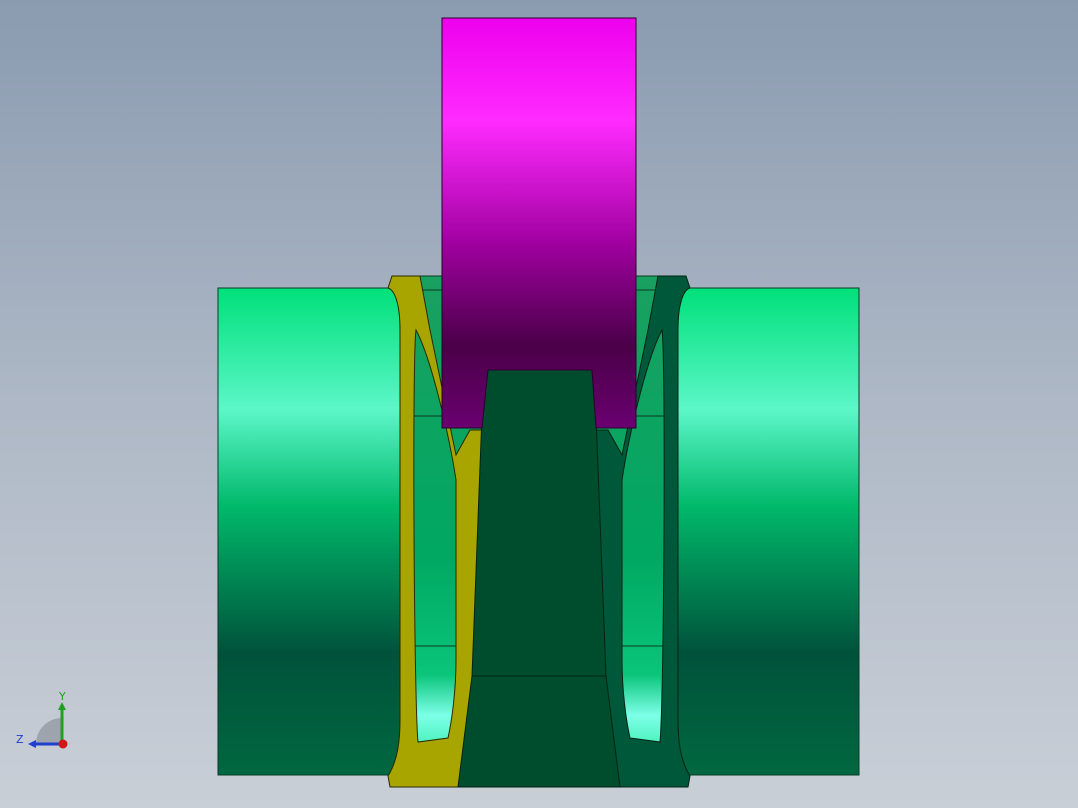  I want to click on triad-y-label: Y, so click(62, 696).